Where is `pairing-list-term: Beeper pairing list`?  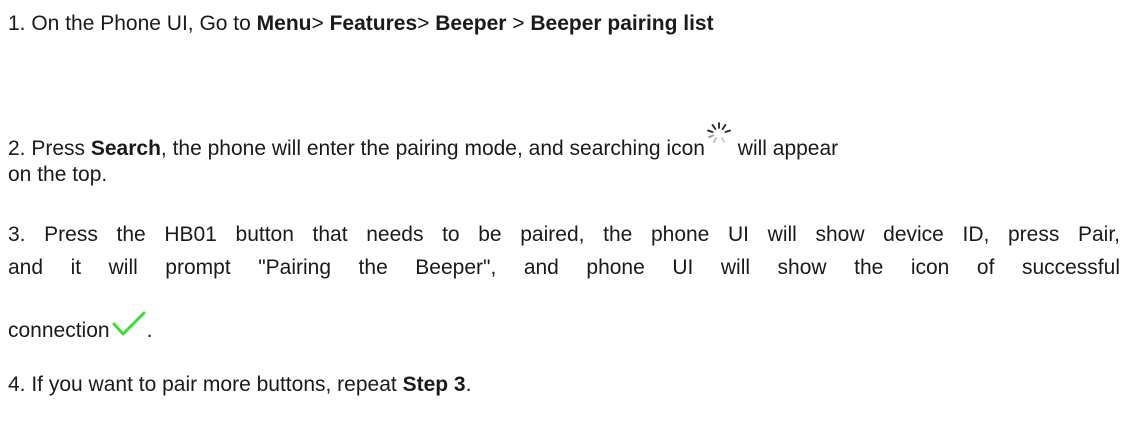
pairing-list-term: Beeper pairing list is located at coordinates (622, 23).